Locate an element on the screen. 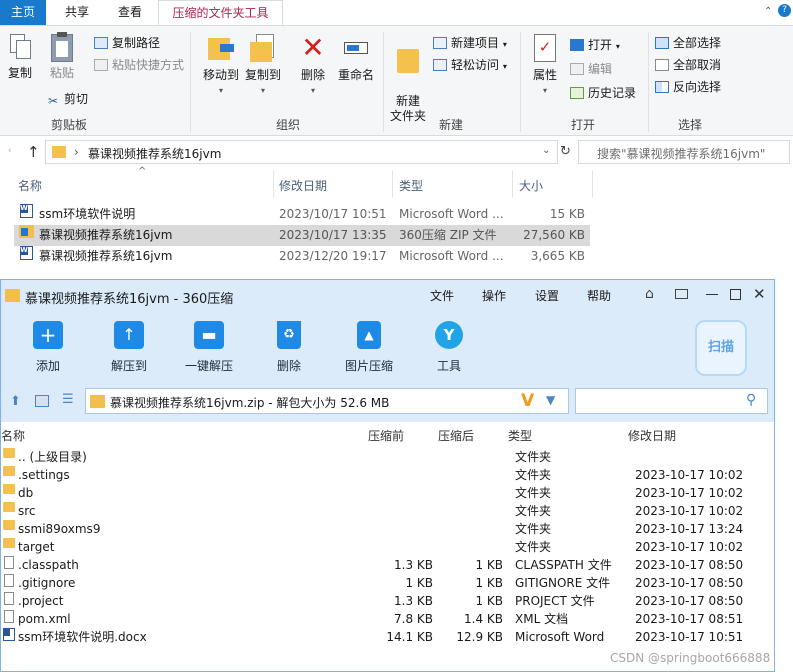 This screenshot has width=793, height=672. tab-compressed-folder-tools: 压缩的文件夹工具 is located at coordinates (220, 12).